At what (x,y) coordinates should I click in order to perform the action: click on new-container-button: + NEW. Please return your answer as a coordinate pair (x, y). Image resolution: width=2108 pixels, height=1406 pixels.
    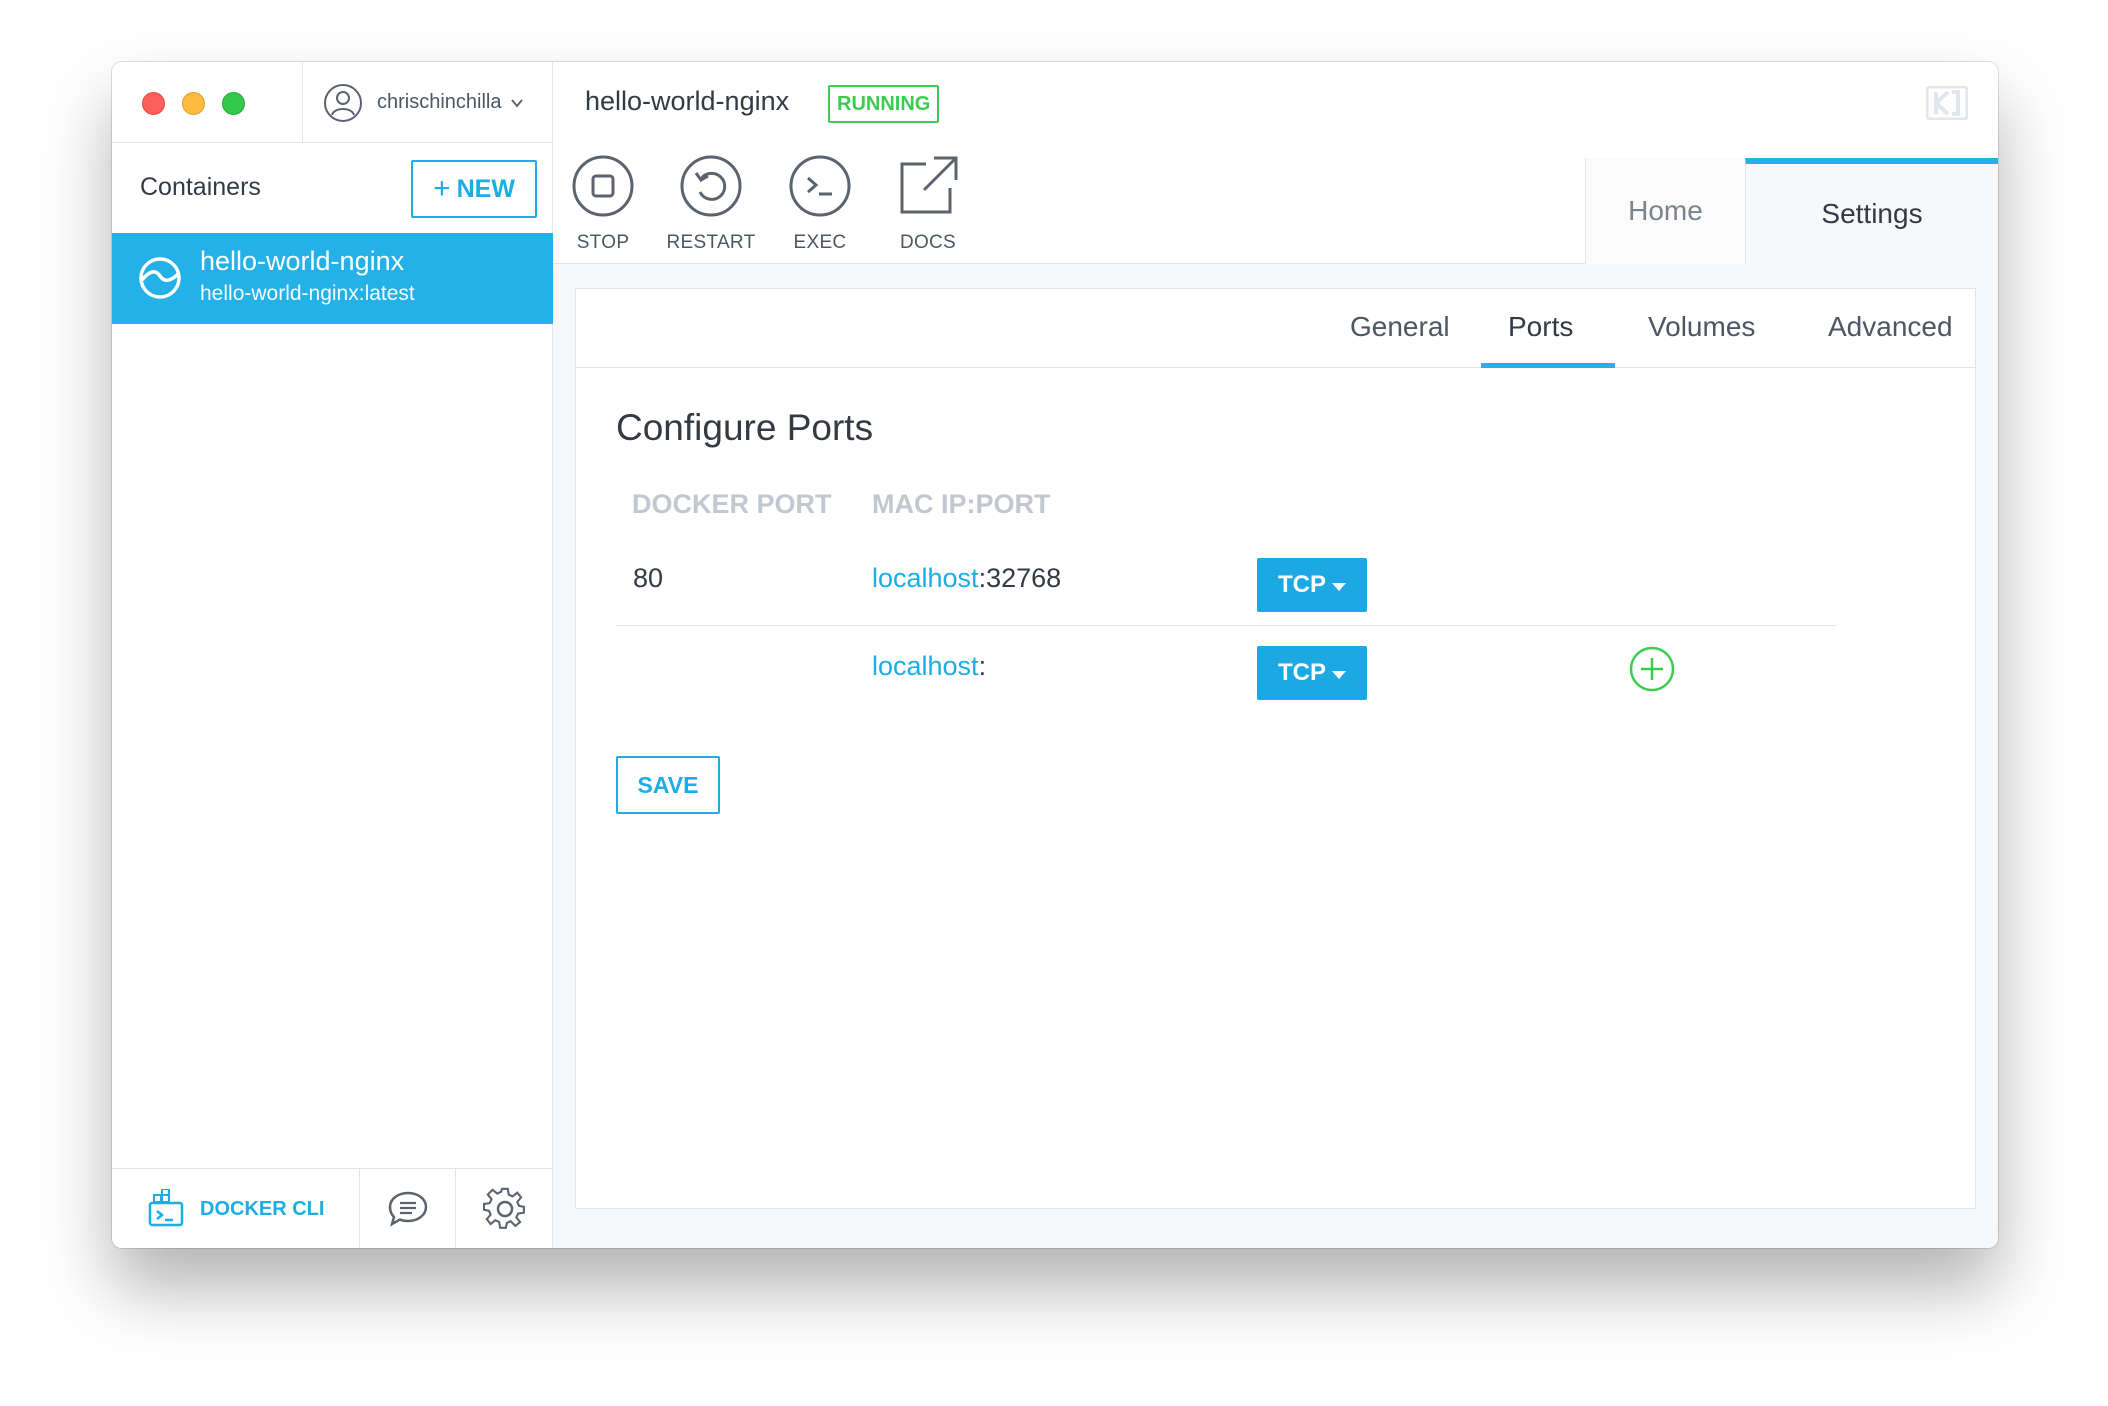
    Looking at the image, I should click on (474, 189).